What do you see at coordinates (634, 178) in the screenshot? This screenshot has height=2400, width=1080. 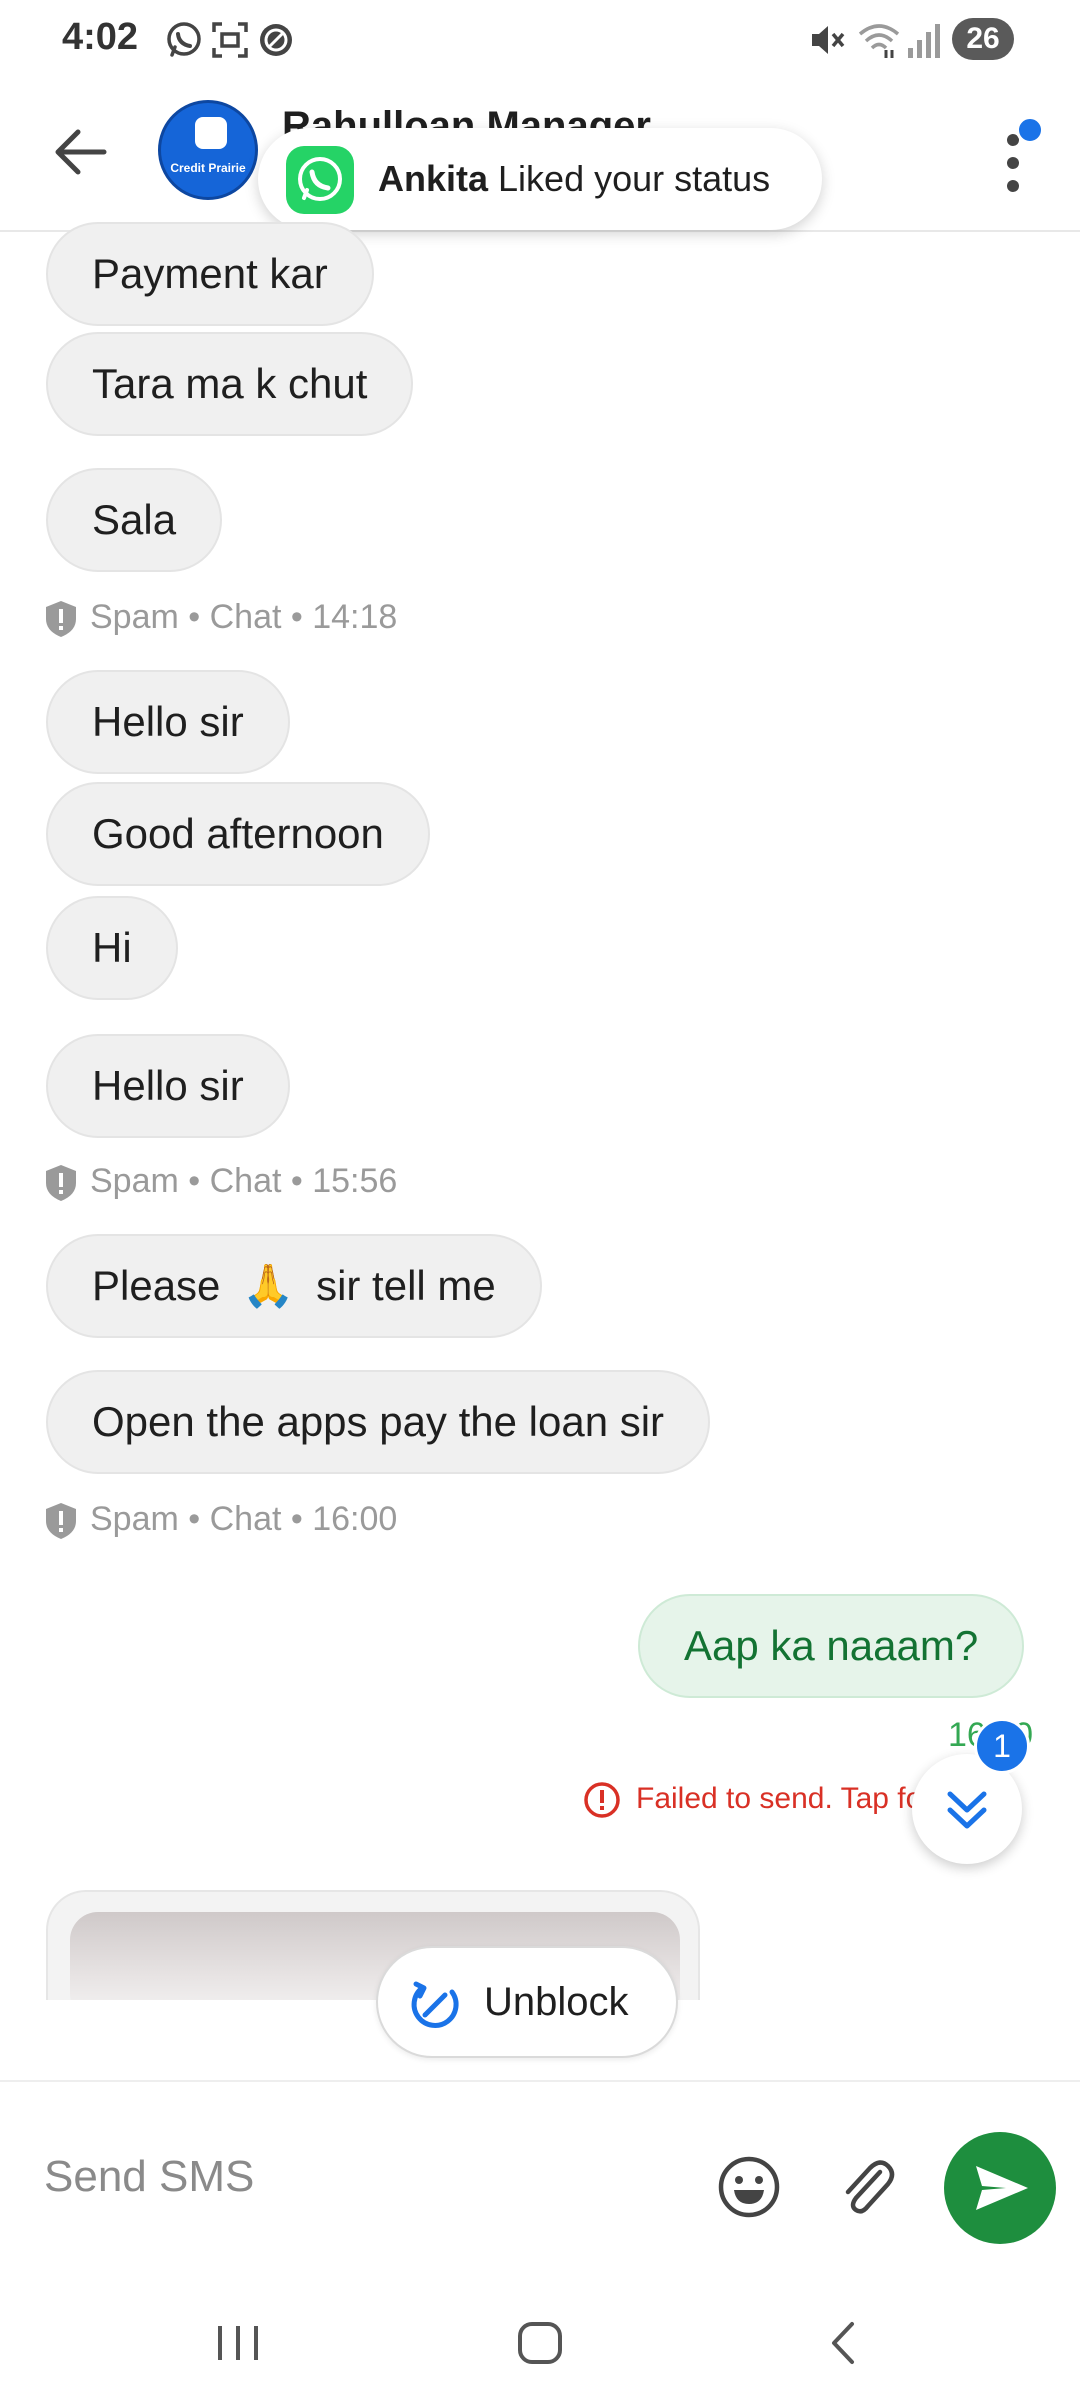 I see `toast-message: Liked your status` at bounding box center [634, 178].